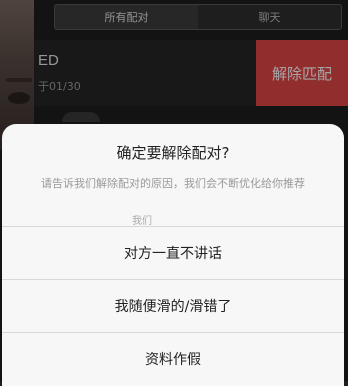 The width and height of the screenshot is (348, 386). I want to click on dialog-title: 确定要解除配对?, so click(173, 153).